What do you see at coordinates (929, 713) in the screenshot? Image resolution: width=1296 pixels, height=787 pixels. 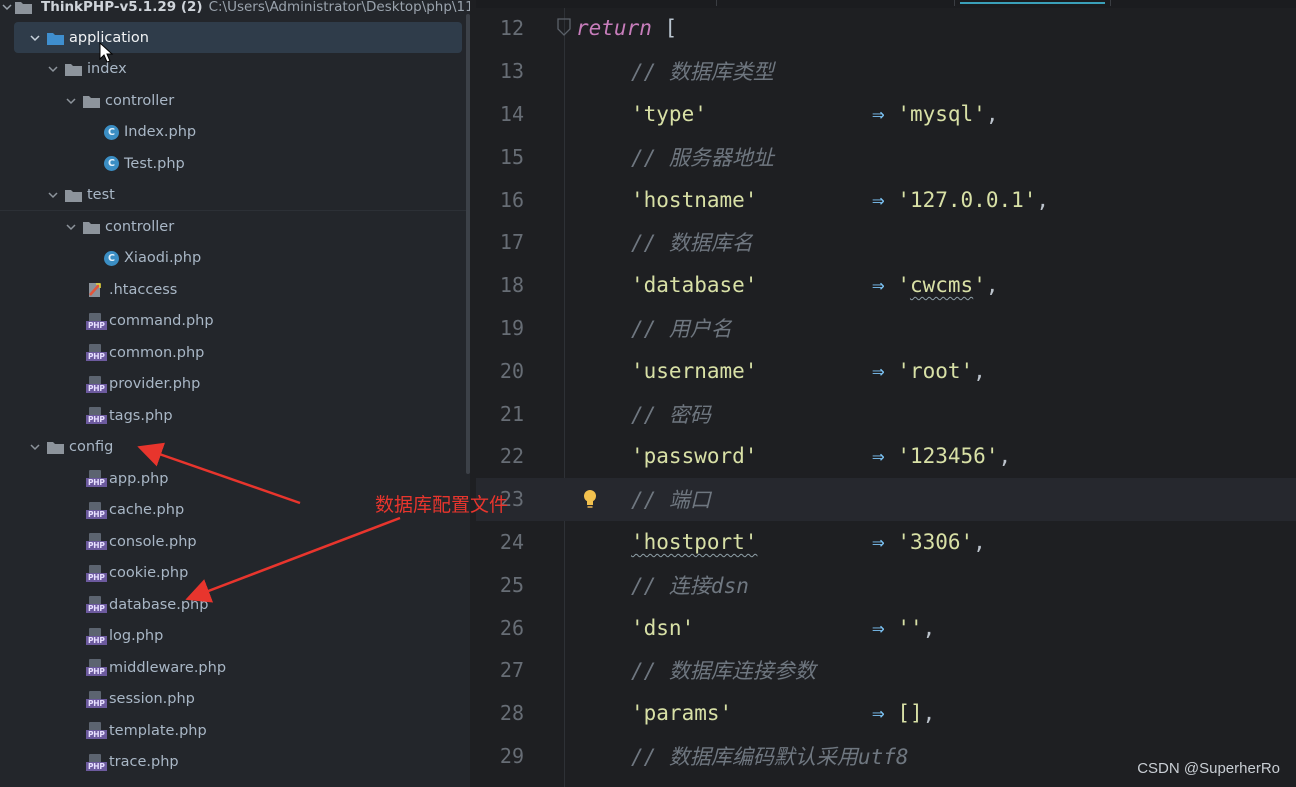 I see `comma: ,` at bounding box center [929, 713].